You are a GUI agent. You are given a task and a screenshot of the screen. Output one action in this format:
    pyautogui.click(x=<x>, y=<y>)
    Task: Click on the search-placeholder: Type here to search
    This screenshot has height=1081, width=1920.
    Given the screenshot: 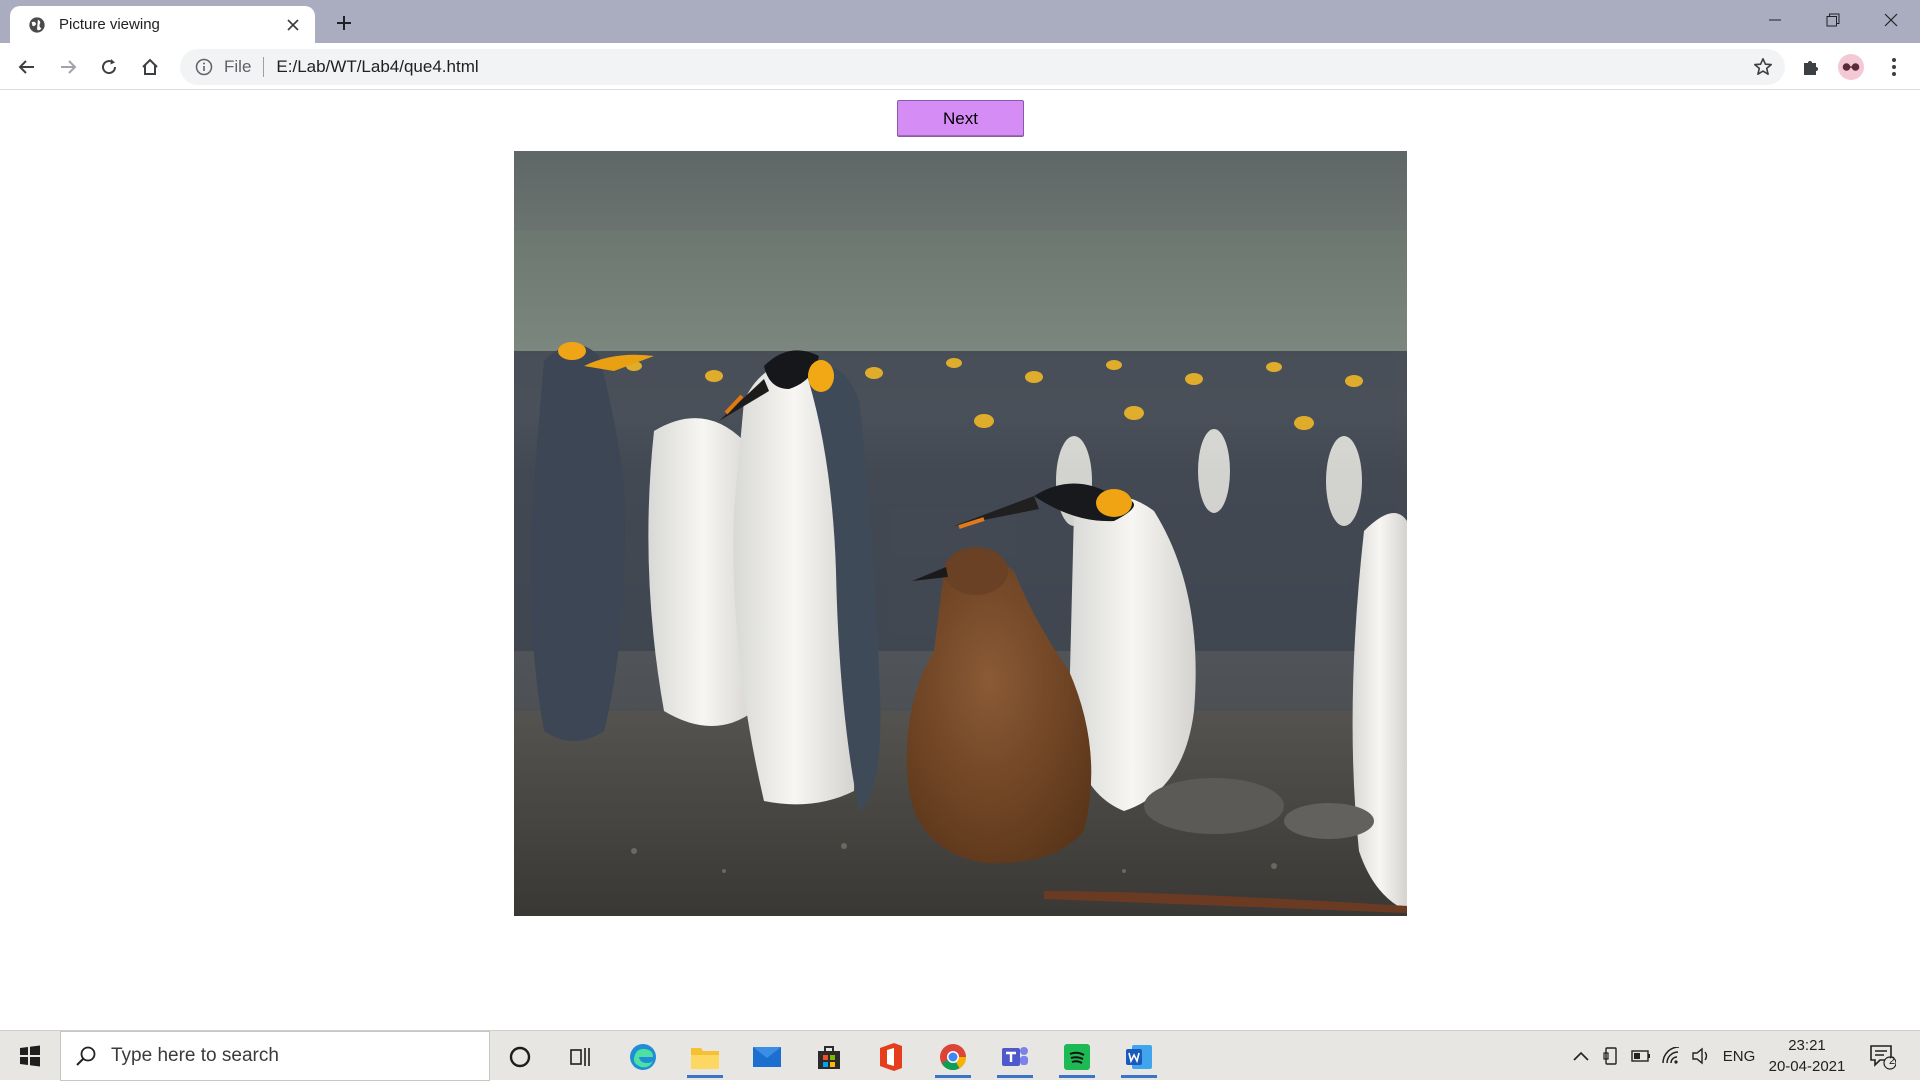 What is the action you would take?
    pyautogui.click(x=195, y=1055)
    